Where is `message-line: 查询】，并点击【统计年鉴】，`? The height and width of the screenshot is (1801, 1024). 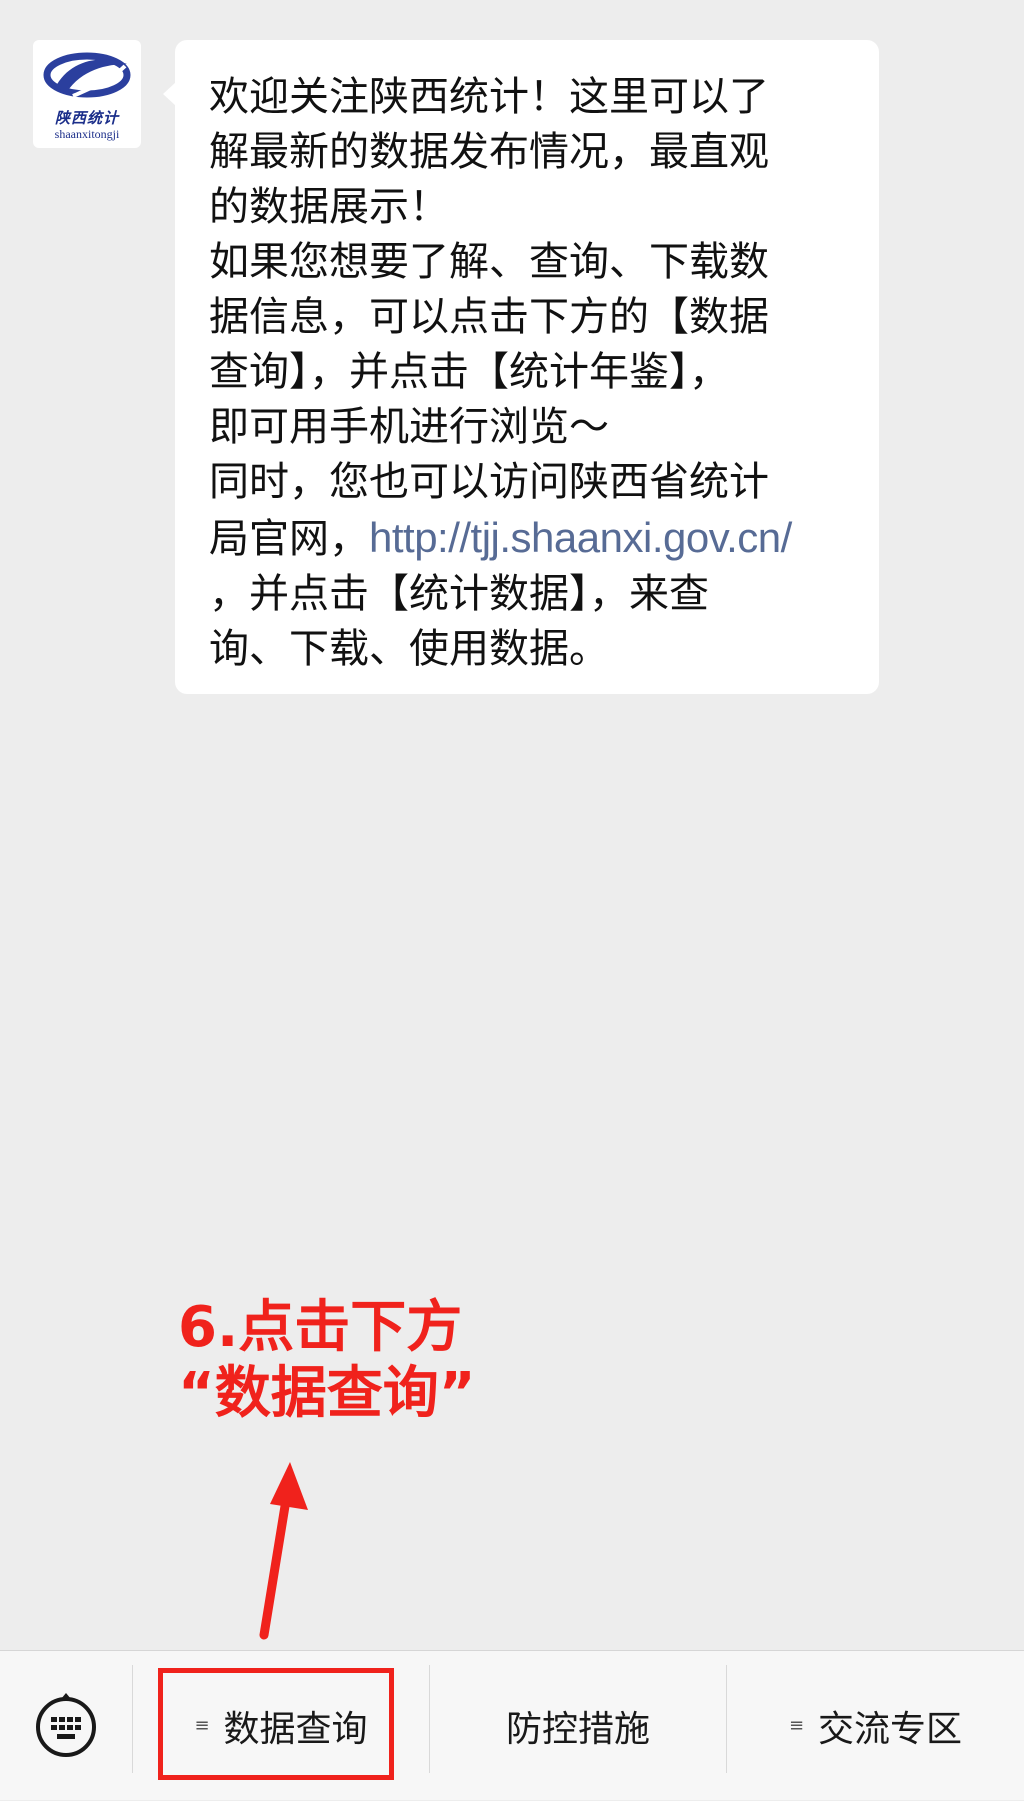 message-line: 查询】，并点击【统计年鉴】， is located at coordinates (469, 372).